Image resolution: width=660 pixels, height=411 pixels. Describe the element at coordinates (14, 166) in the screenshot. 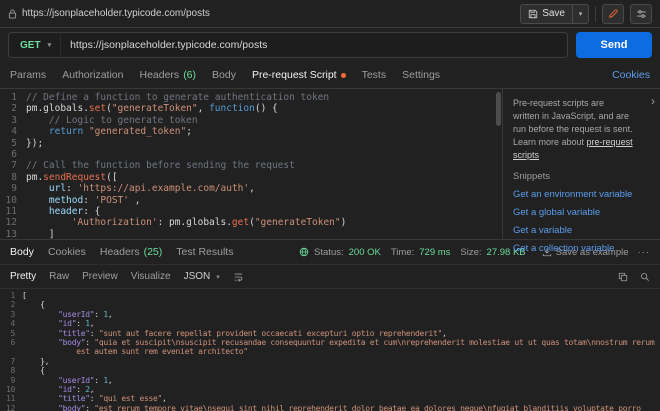

I see `line-number: 7` at that location.